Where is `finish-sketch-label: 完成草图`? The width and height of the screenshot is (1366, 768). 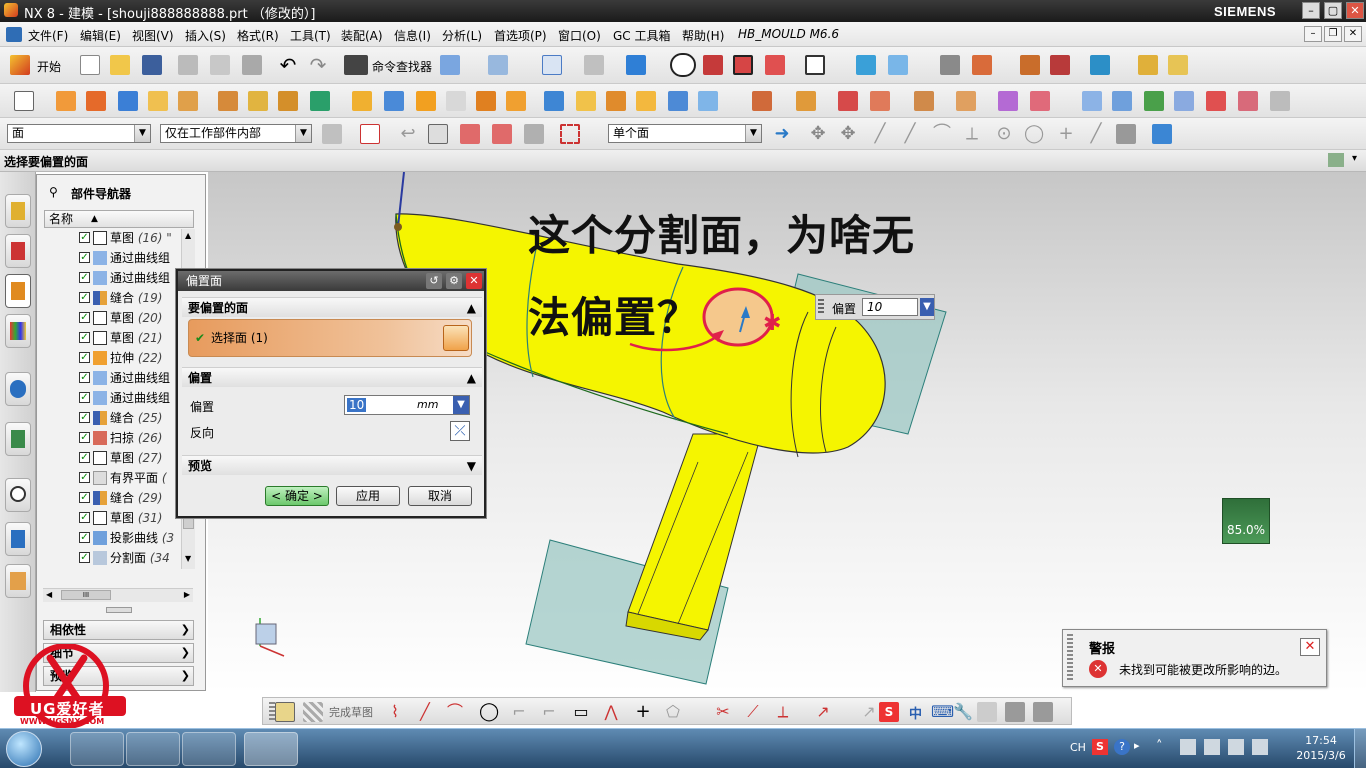
finish-sketch-label: 完成草图 is located at coordinates (351, 712).